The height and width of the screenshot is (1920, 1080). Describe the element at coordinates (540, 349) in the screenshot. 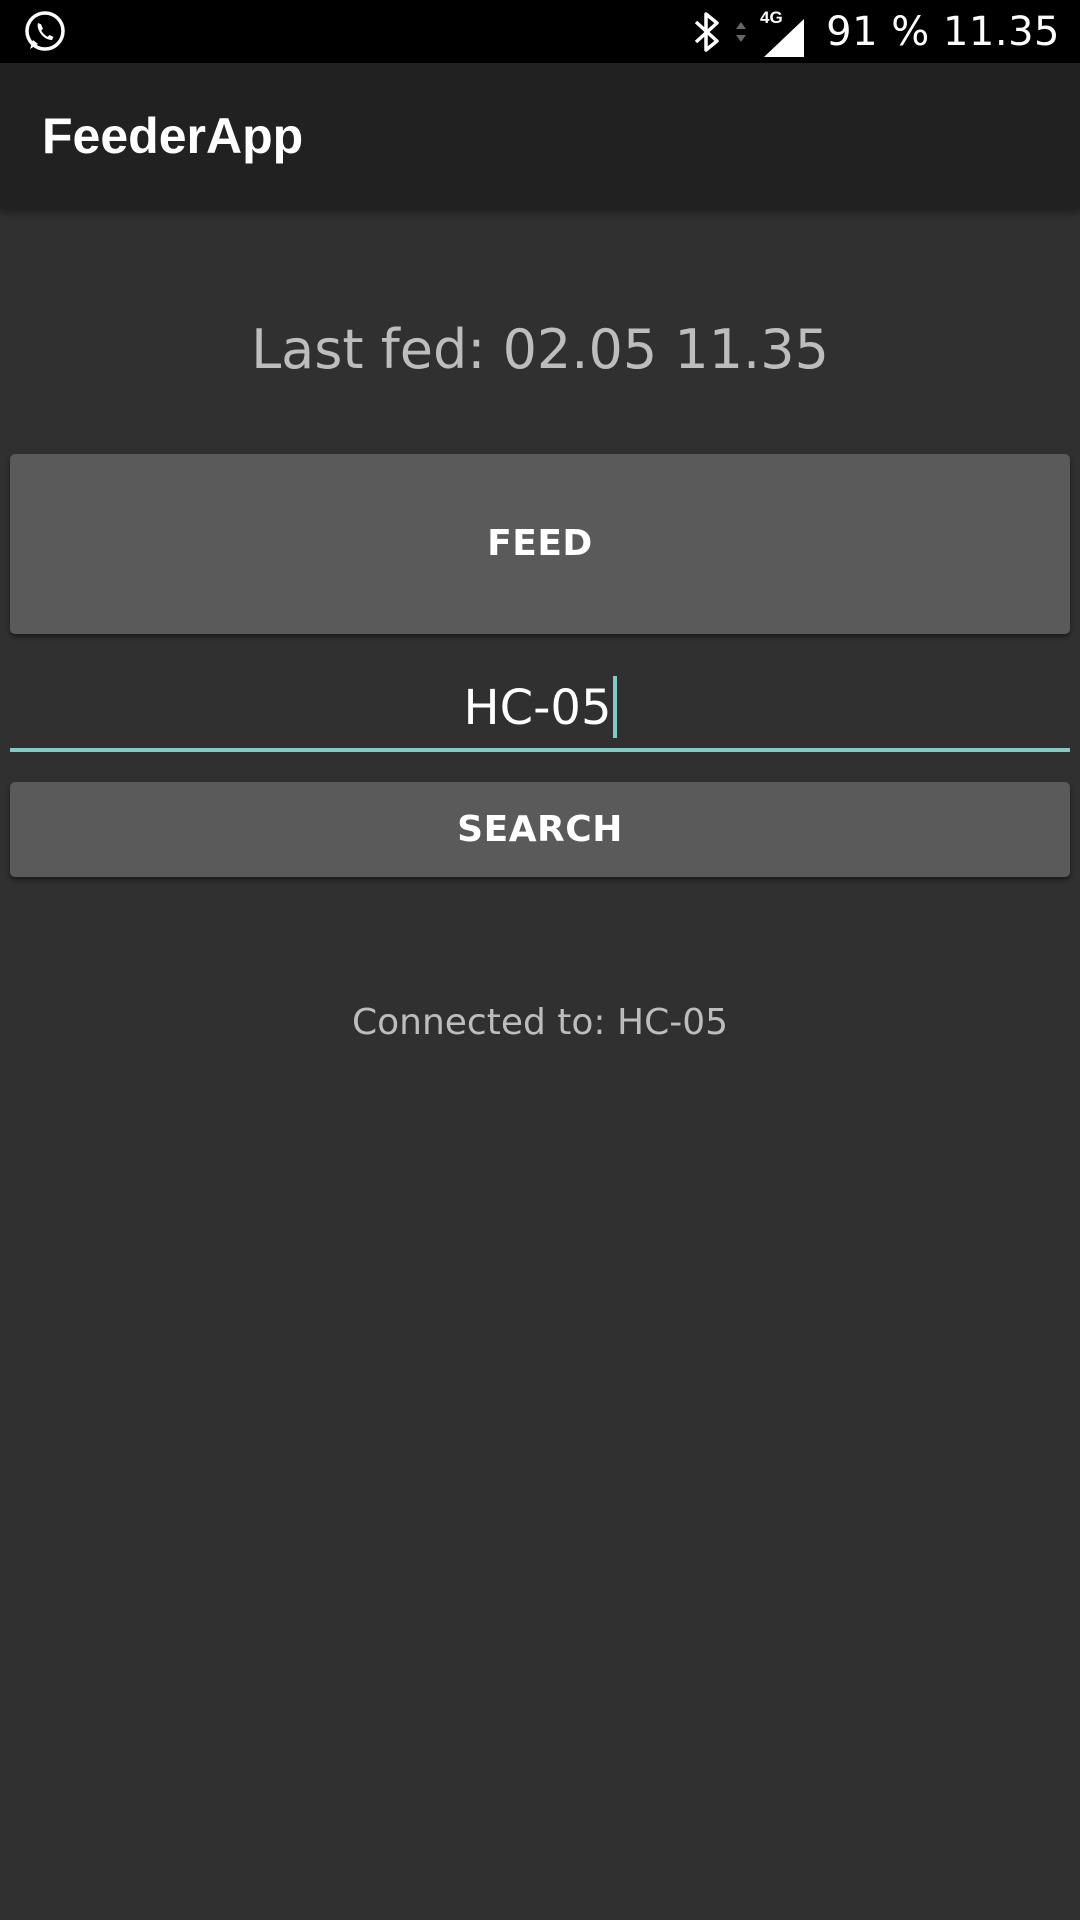

I see `last-fed-text: Last fed: 02.05 11.35` at that location.